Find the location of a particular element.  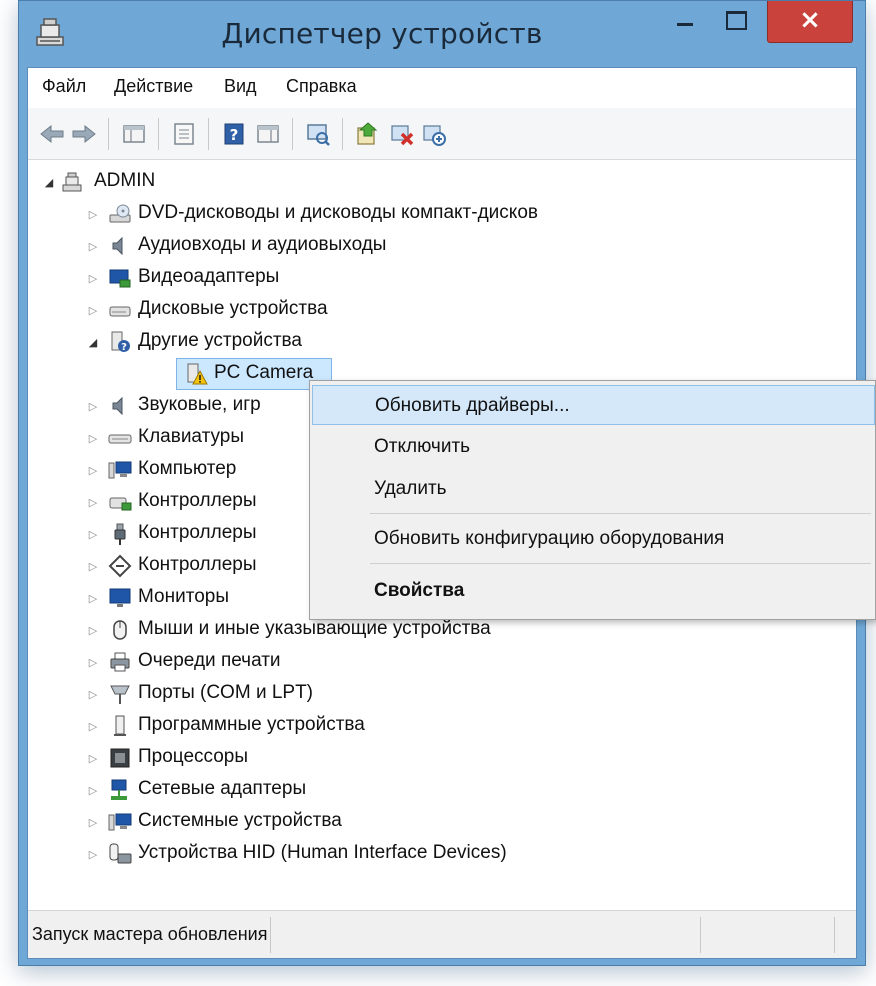

storage-controller-icon is located at coordinates (120, 504).